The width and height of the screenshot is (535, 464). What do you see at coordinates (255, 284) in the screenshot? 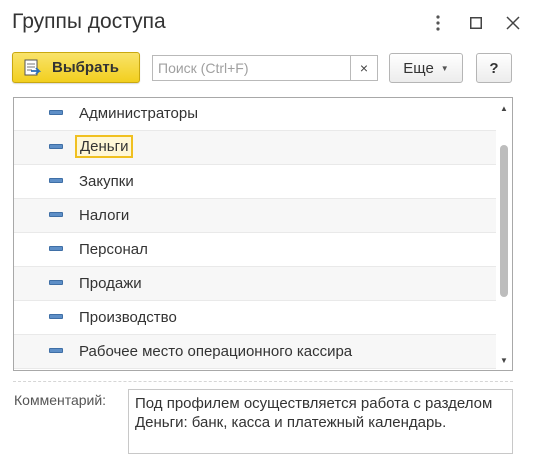
I see `list-item: Продажи` at bounding box center [255, 284].